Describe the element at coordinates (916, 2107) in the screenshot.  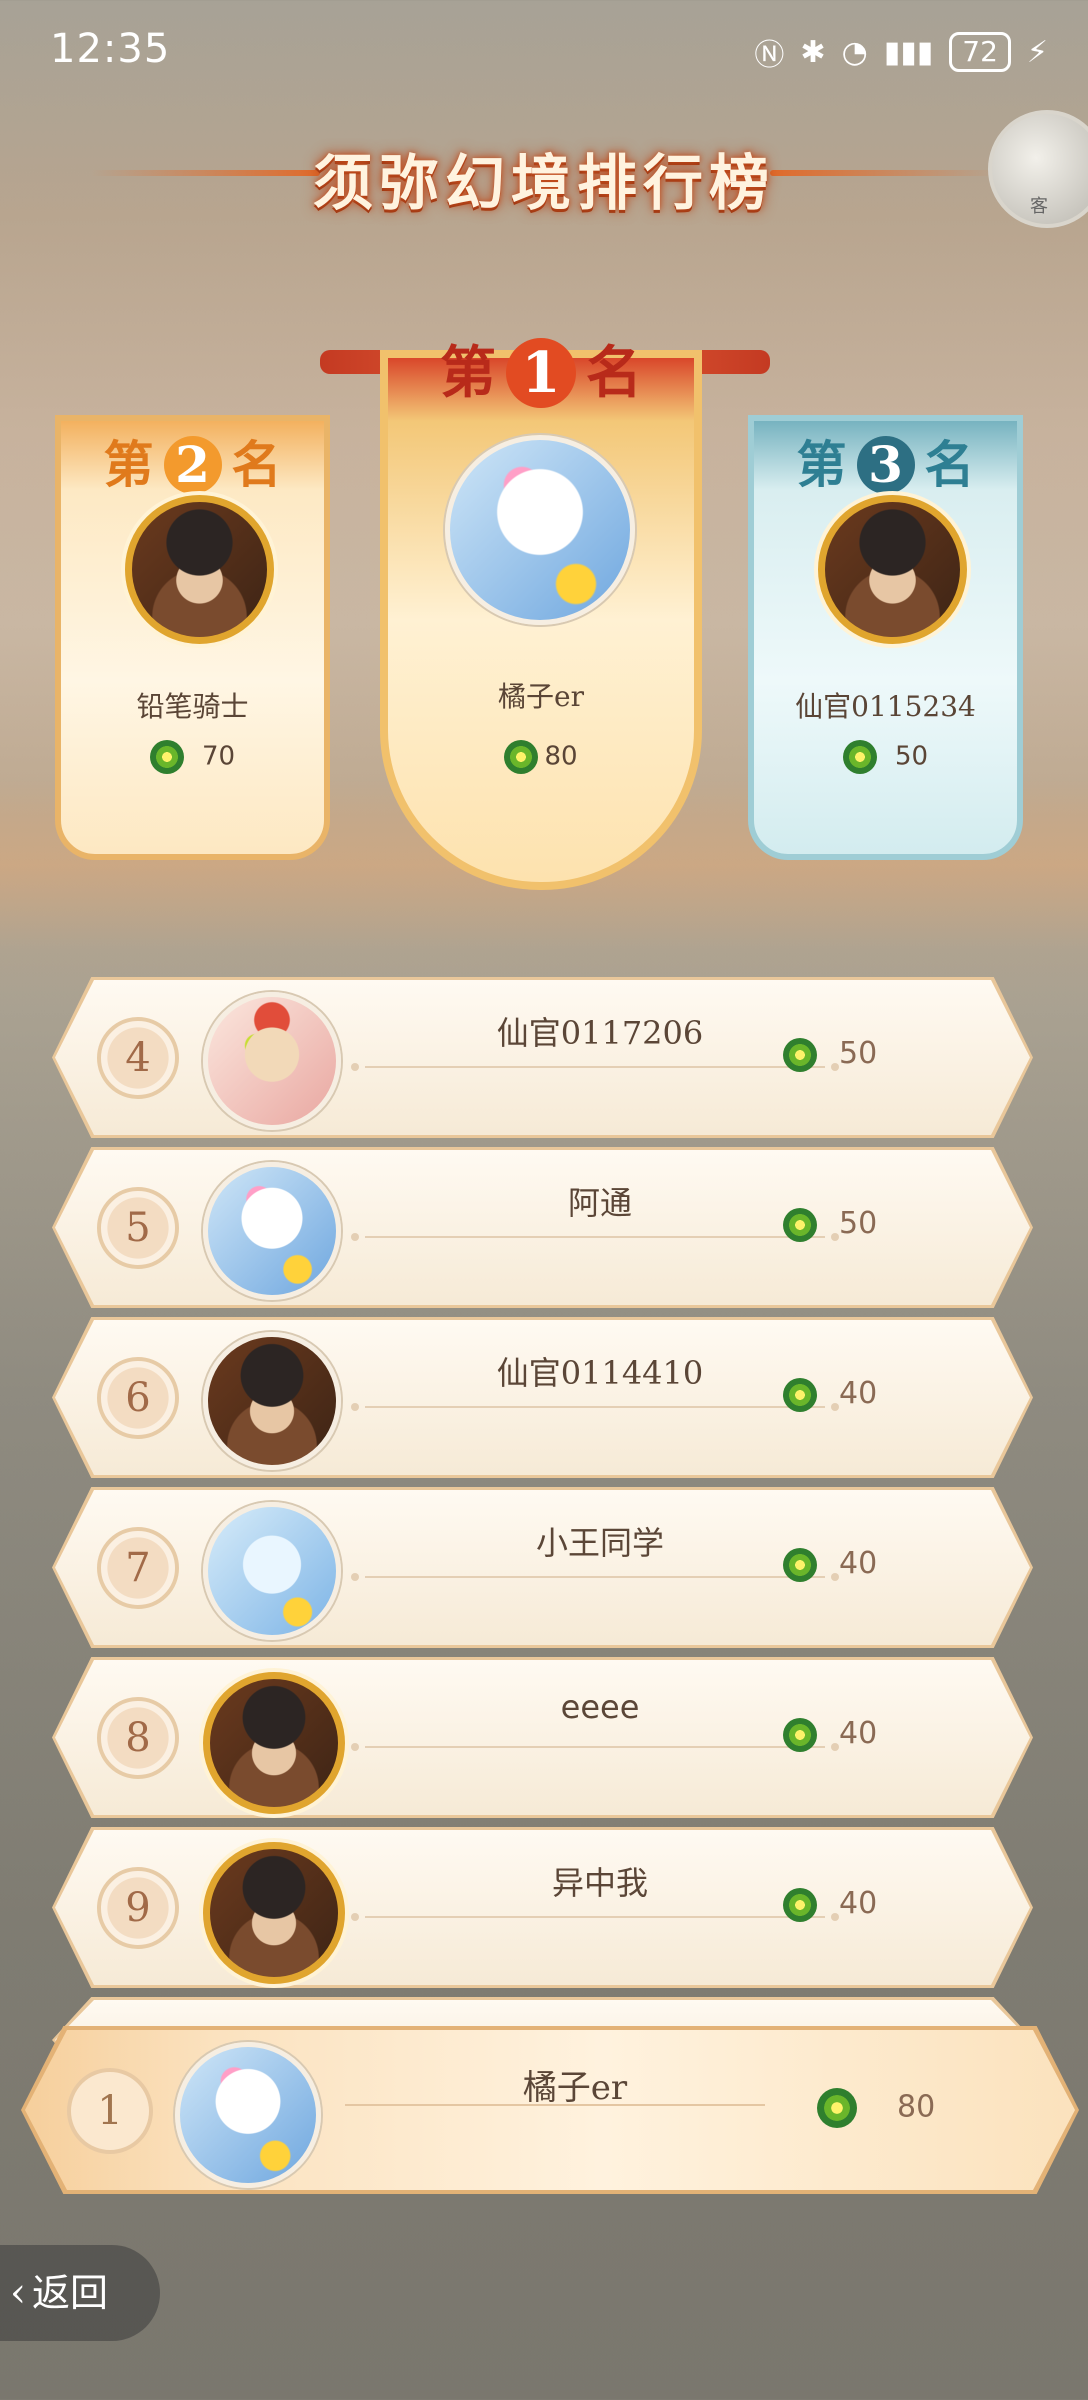
I see `my-score-value: 80` at that location.